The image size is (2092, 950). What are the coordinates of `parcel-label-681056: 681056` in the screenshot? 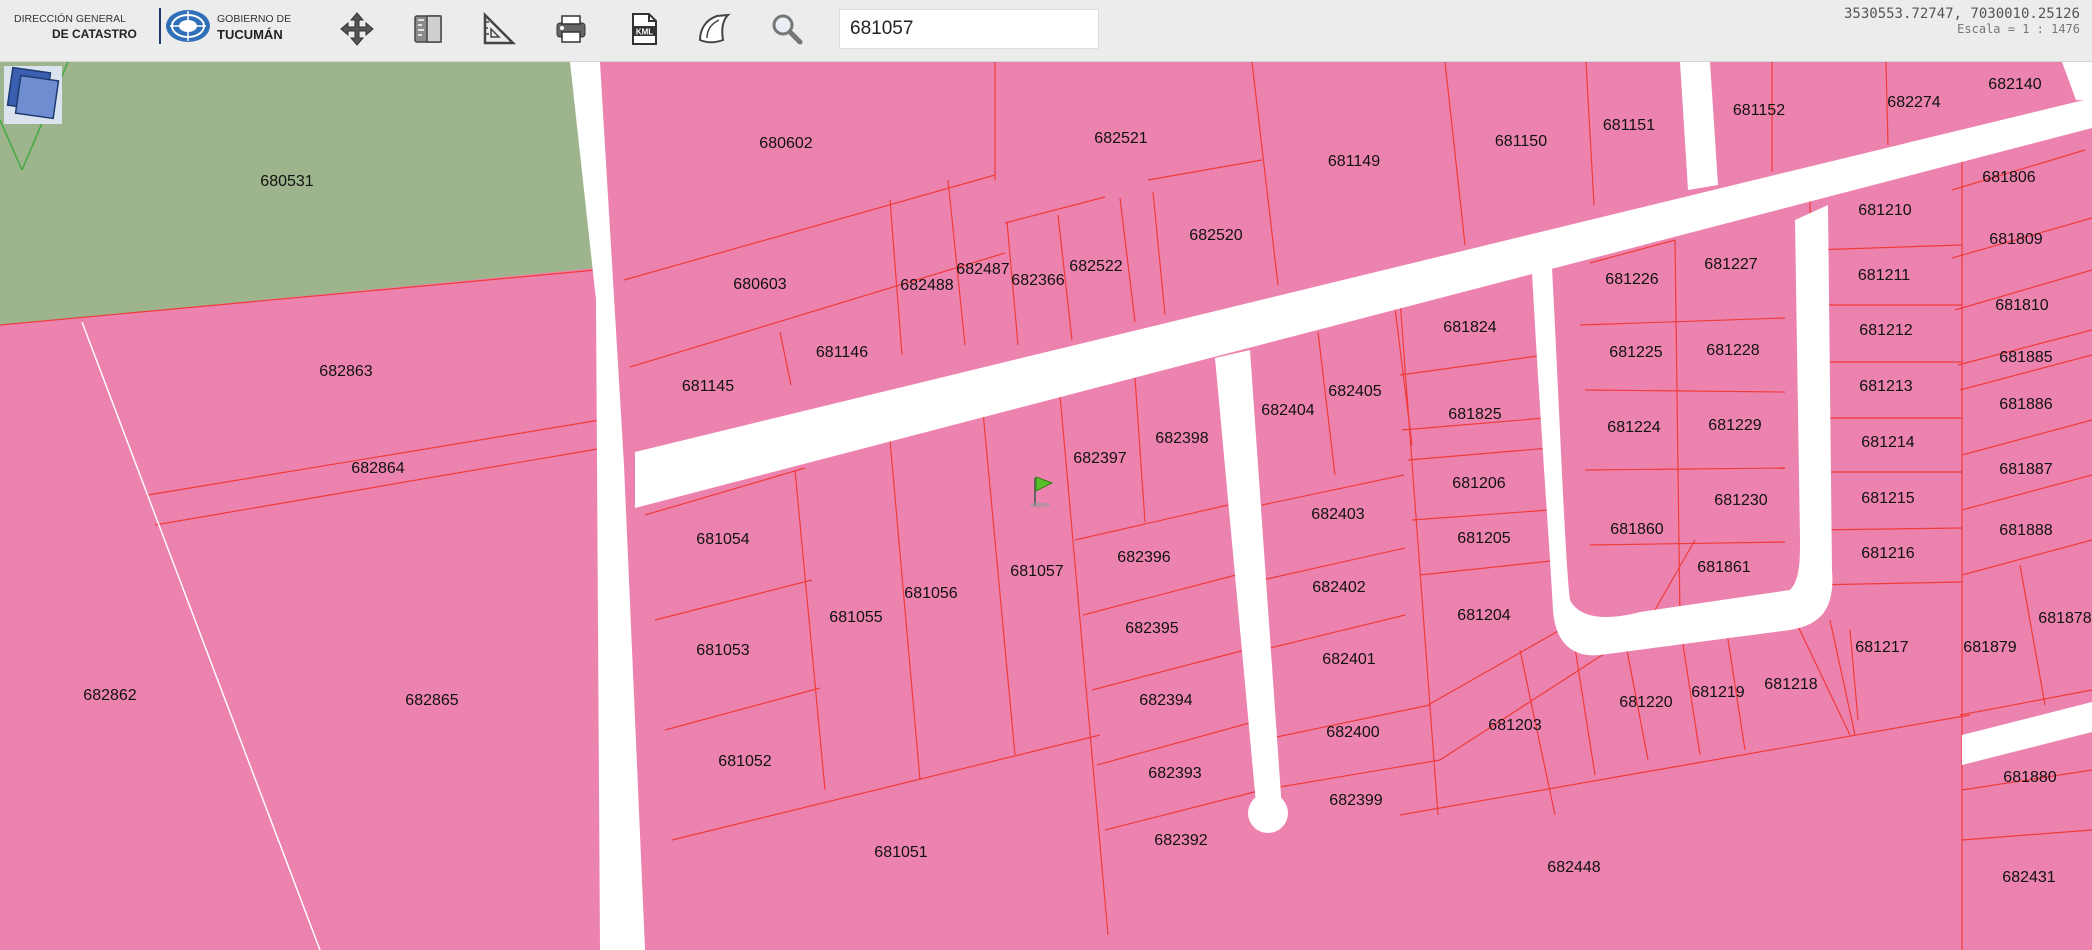 It's located at (930, 593).